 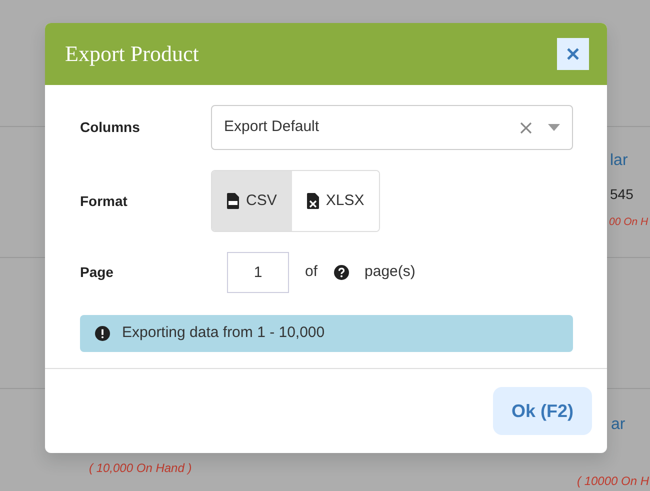 What do you see at coordinates (526, 128) in the screenshot?
I see `clear-icon` at bounding box center [526, 128].